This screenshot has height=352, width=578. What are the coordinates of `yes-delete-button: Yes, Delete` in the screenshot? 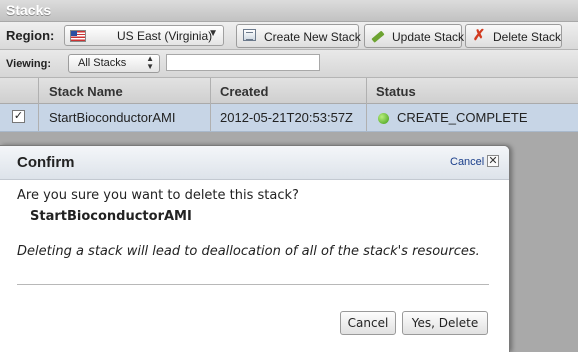 It's located at (445, 323).